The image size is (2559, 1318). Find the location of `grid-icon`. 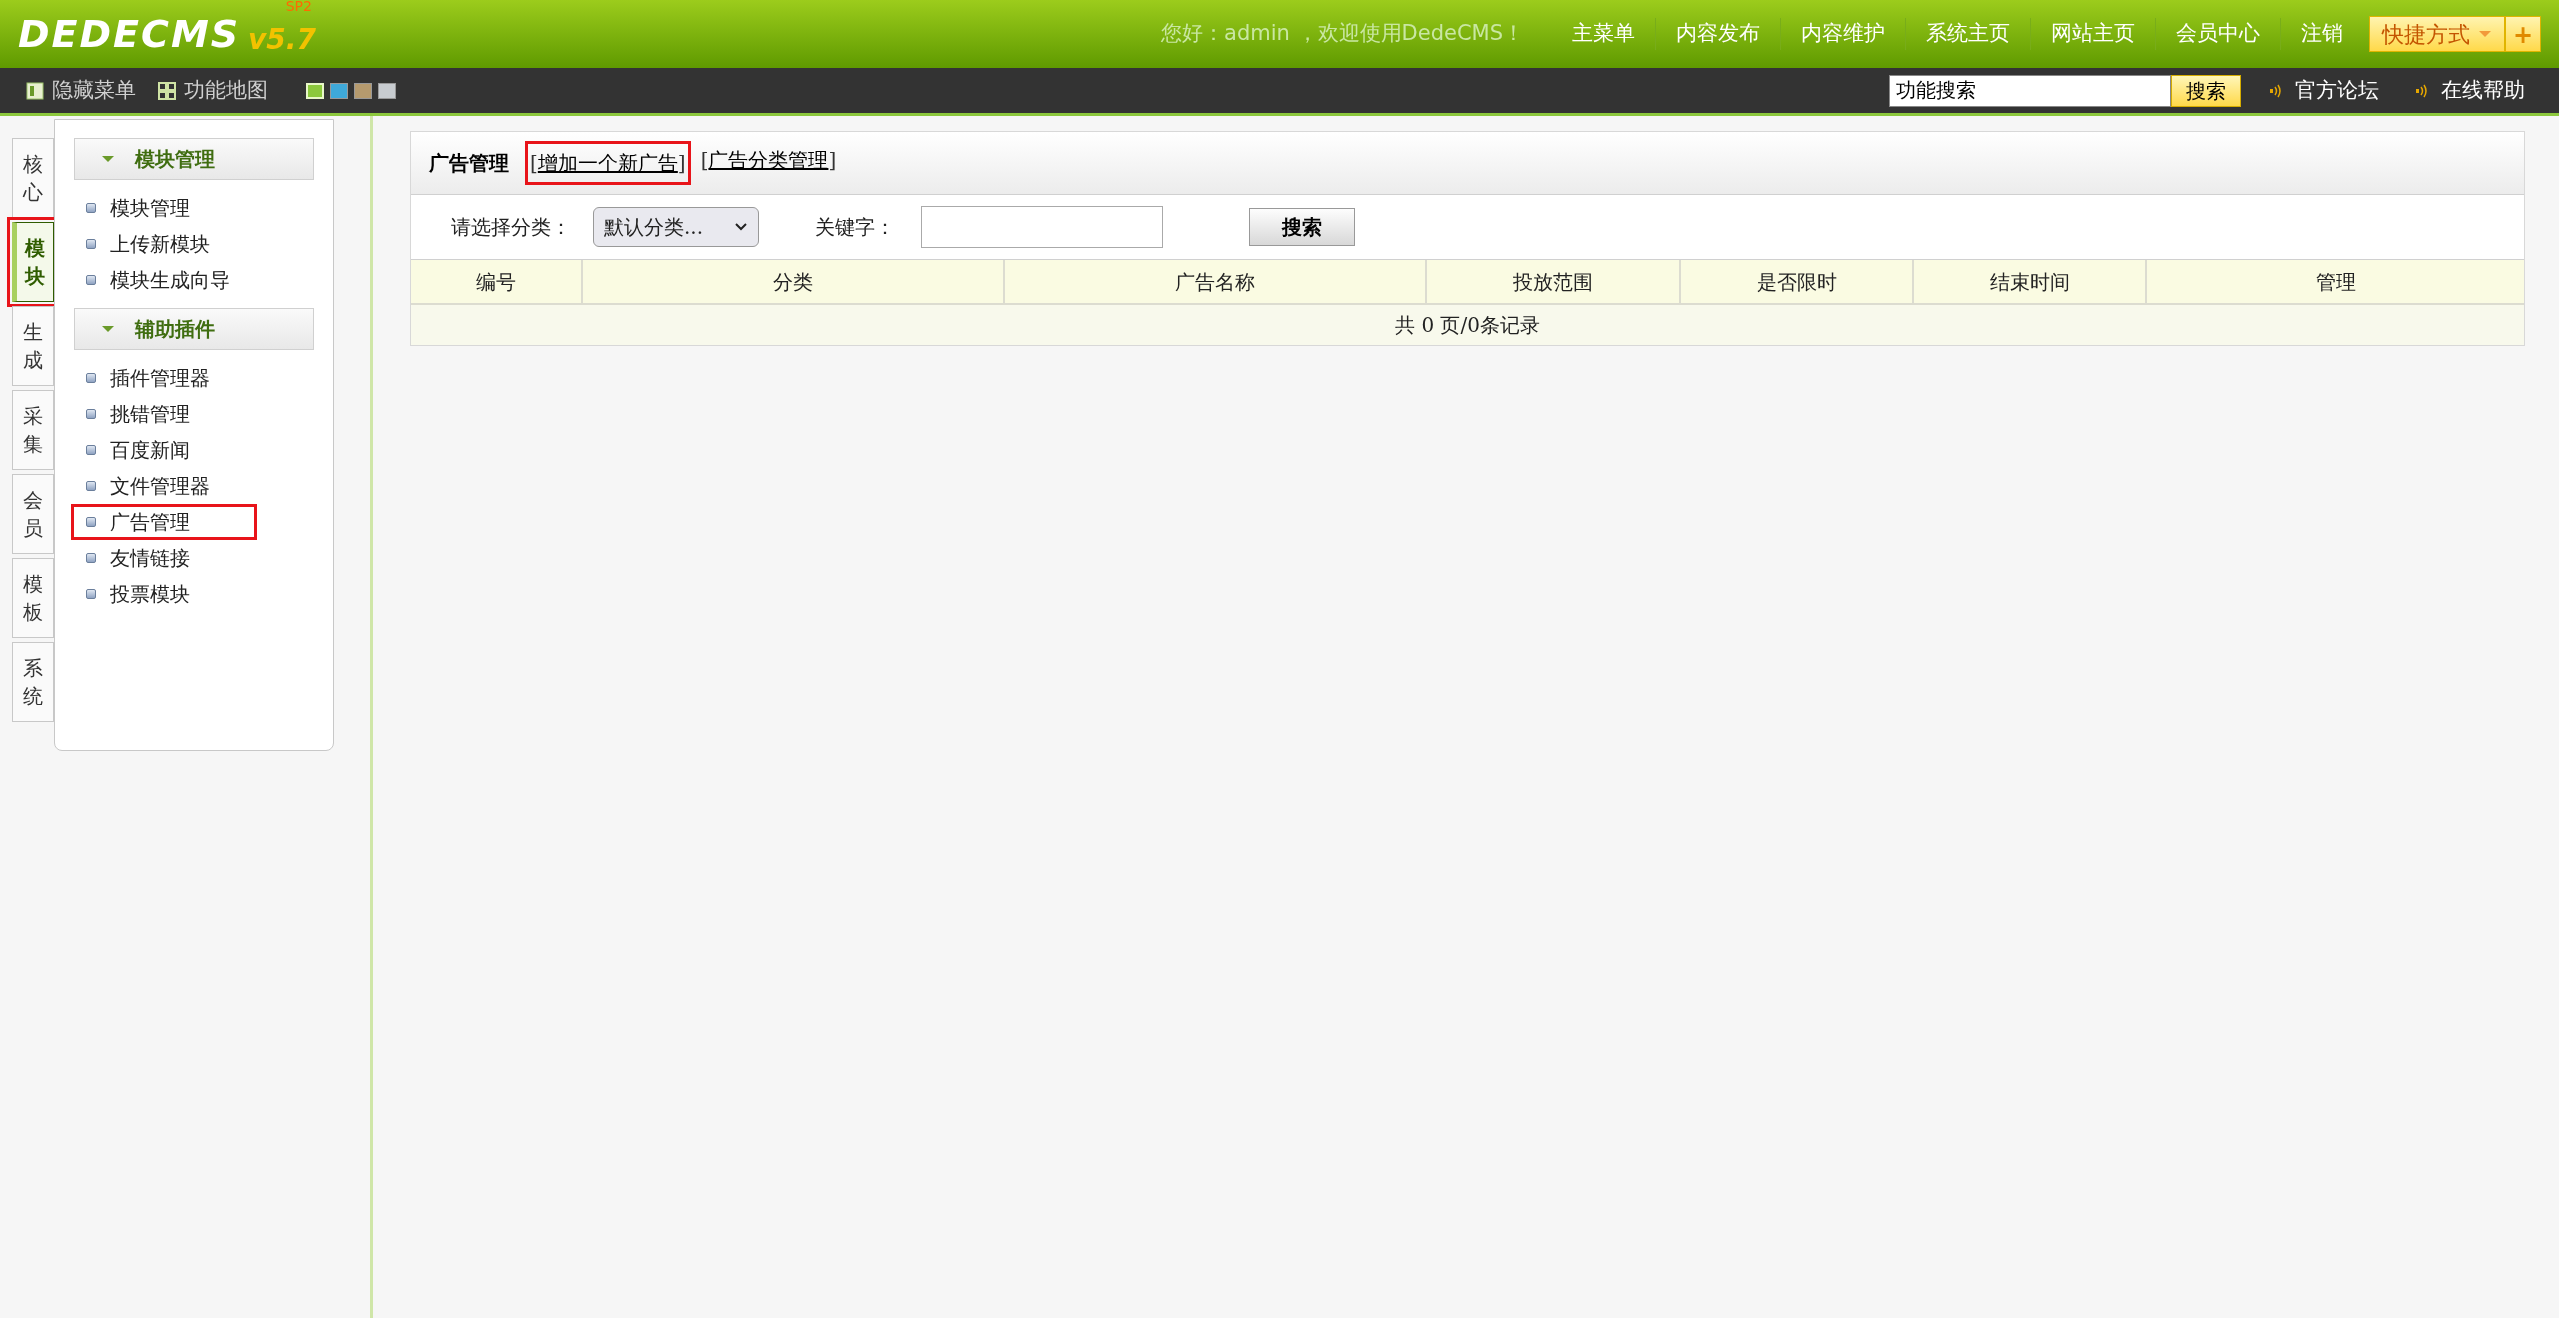

grid-icon is located at coordinates (167, 90).